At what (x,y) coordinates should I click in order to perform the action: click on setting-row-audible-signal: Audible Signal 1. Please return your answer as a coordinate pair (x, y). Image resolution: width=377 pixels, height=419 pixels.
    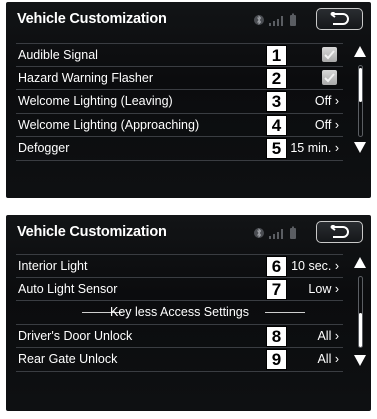
    Looking at the image, I should click on (179, 55).